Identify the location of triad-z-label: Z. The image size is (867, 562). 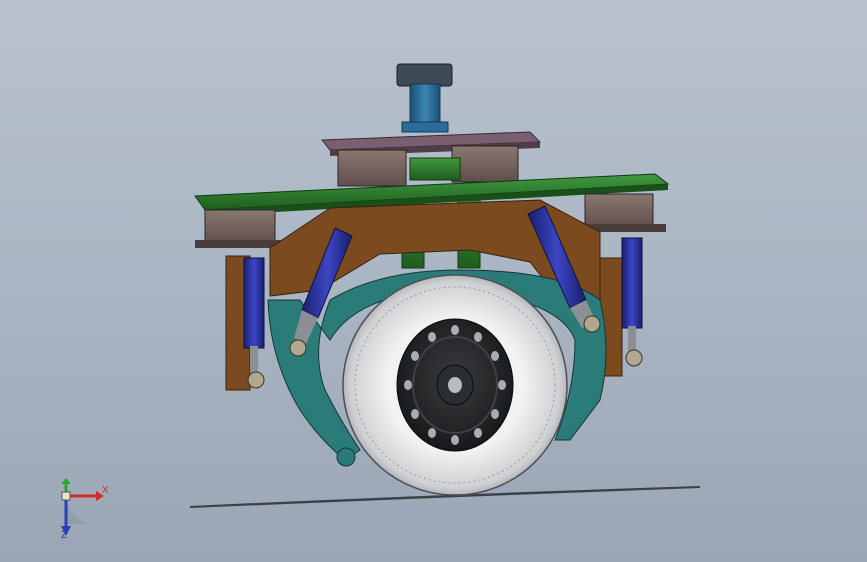
(64, 535).